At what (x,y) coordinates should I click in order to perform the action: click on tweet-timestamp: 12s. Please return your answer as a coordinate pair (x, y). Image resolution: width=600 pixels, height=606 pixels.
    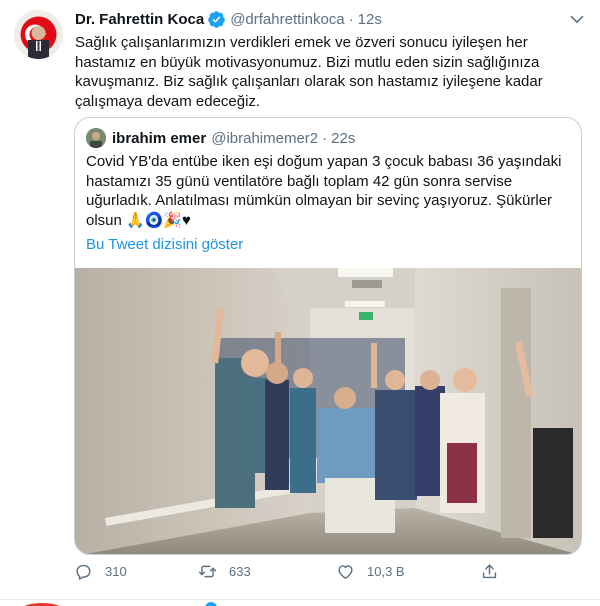
    Looking at the image, I should click on (370, 19).